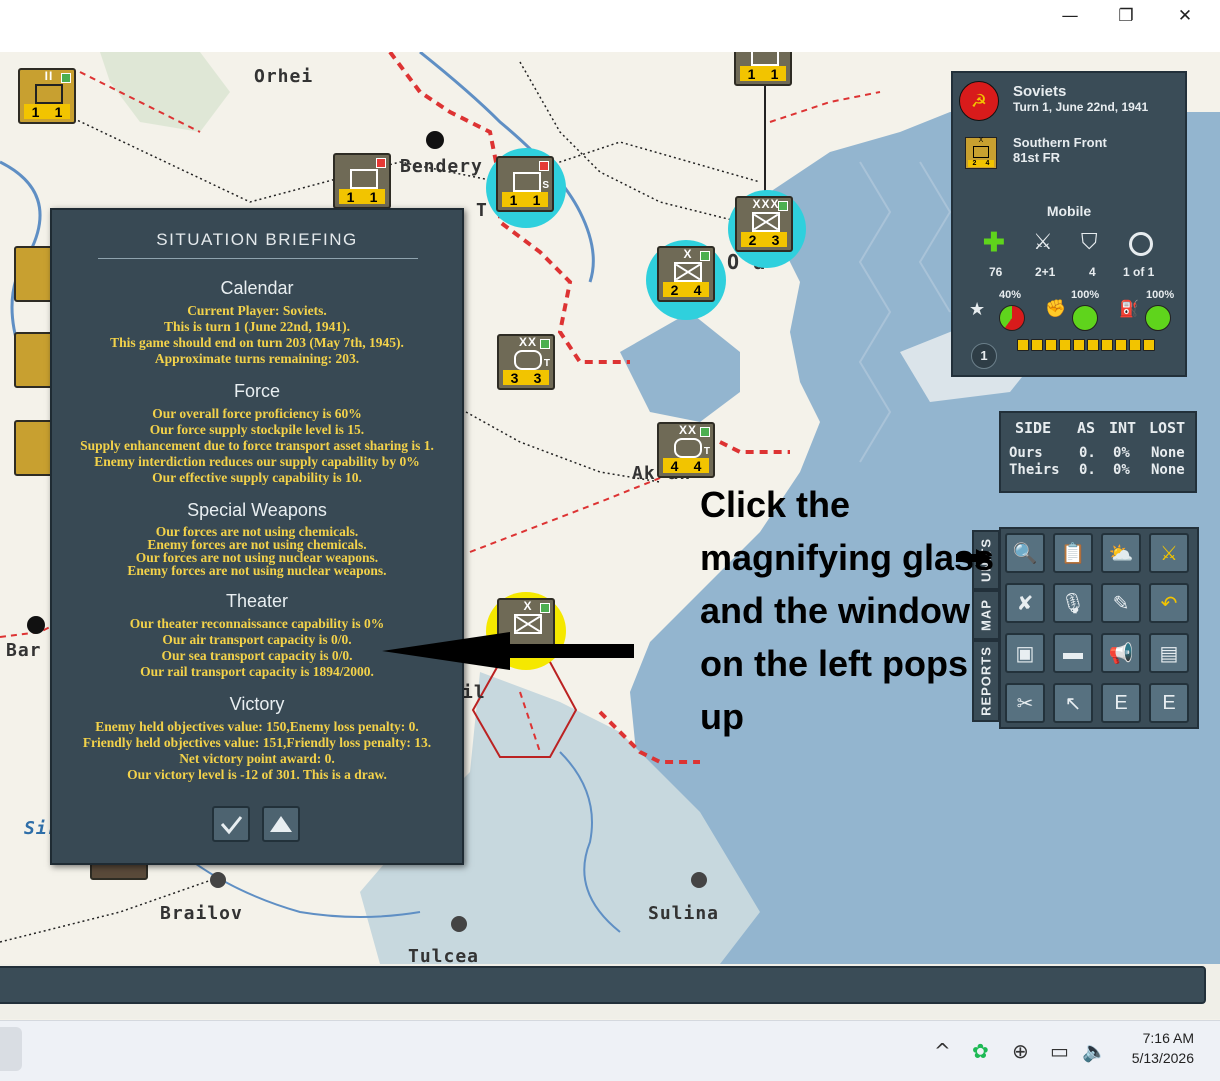 The width and height of the screenshot is (1220, 1081). What do you see at coordinates (996, 272) in the screenshot?
I see `stat-strength: 76` at bounding box center [996, 272].